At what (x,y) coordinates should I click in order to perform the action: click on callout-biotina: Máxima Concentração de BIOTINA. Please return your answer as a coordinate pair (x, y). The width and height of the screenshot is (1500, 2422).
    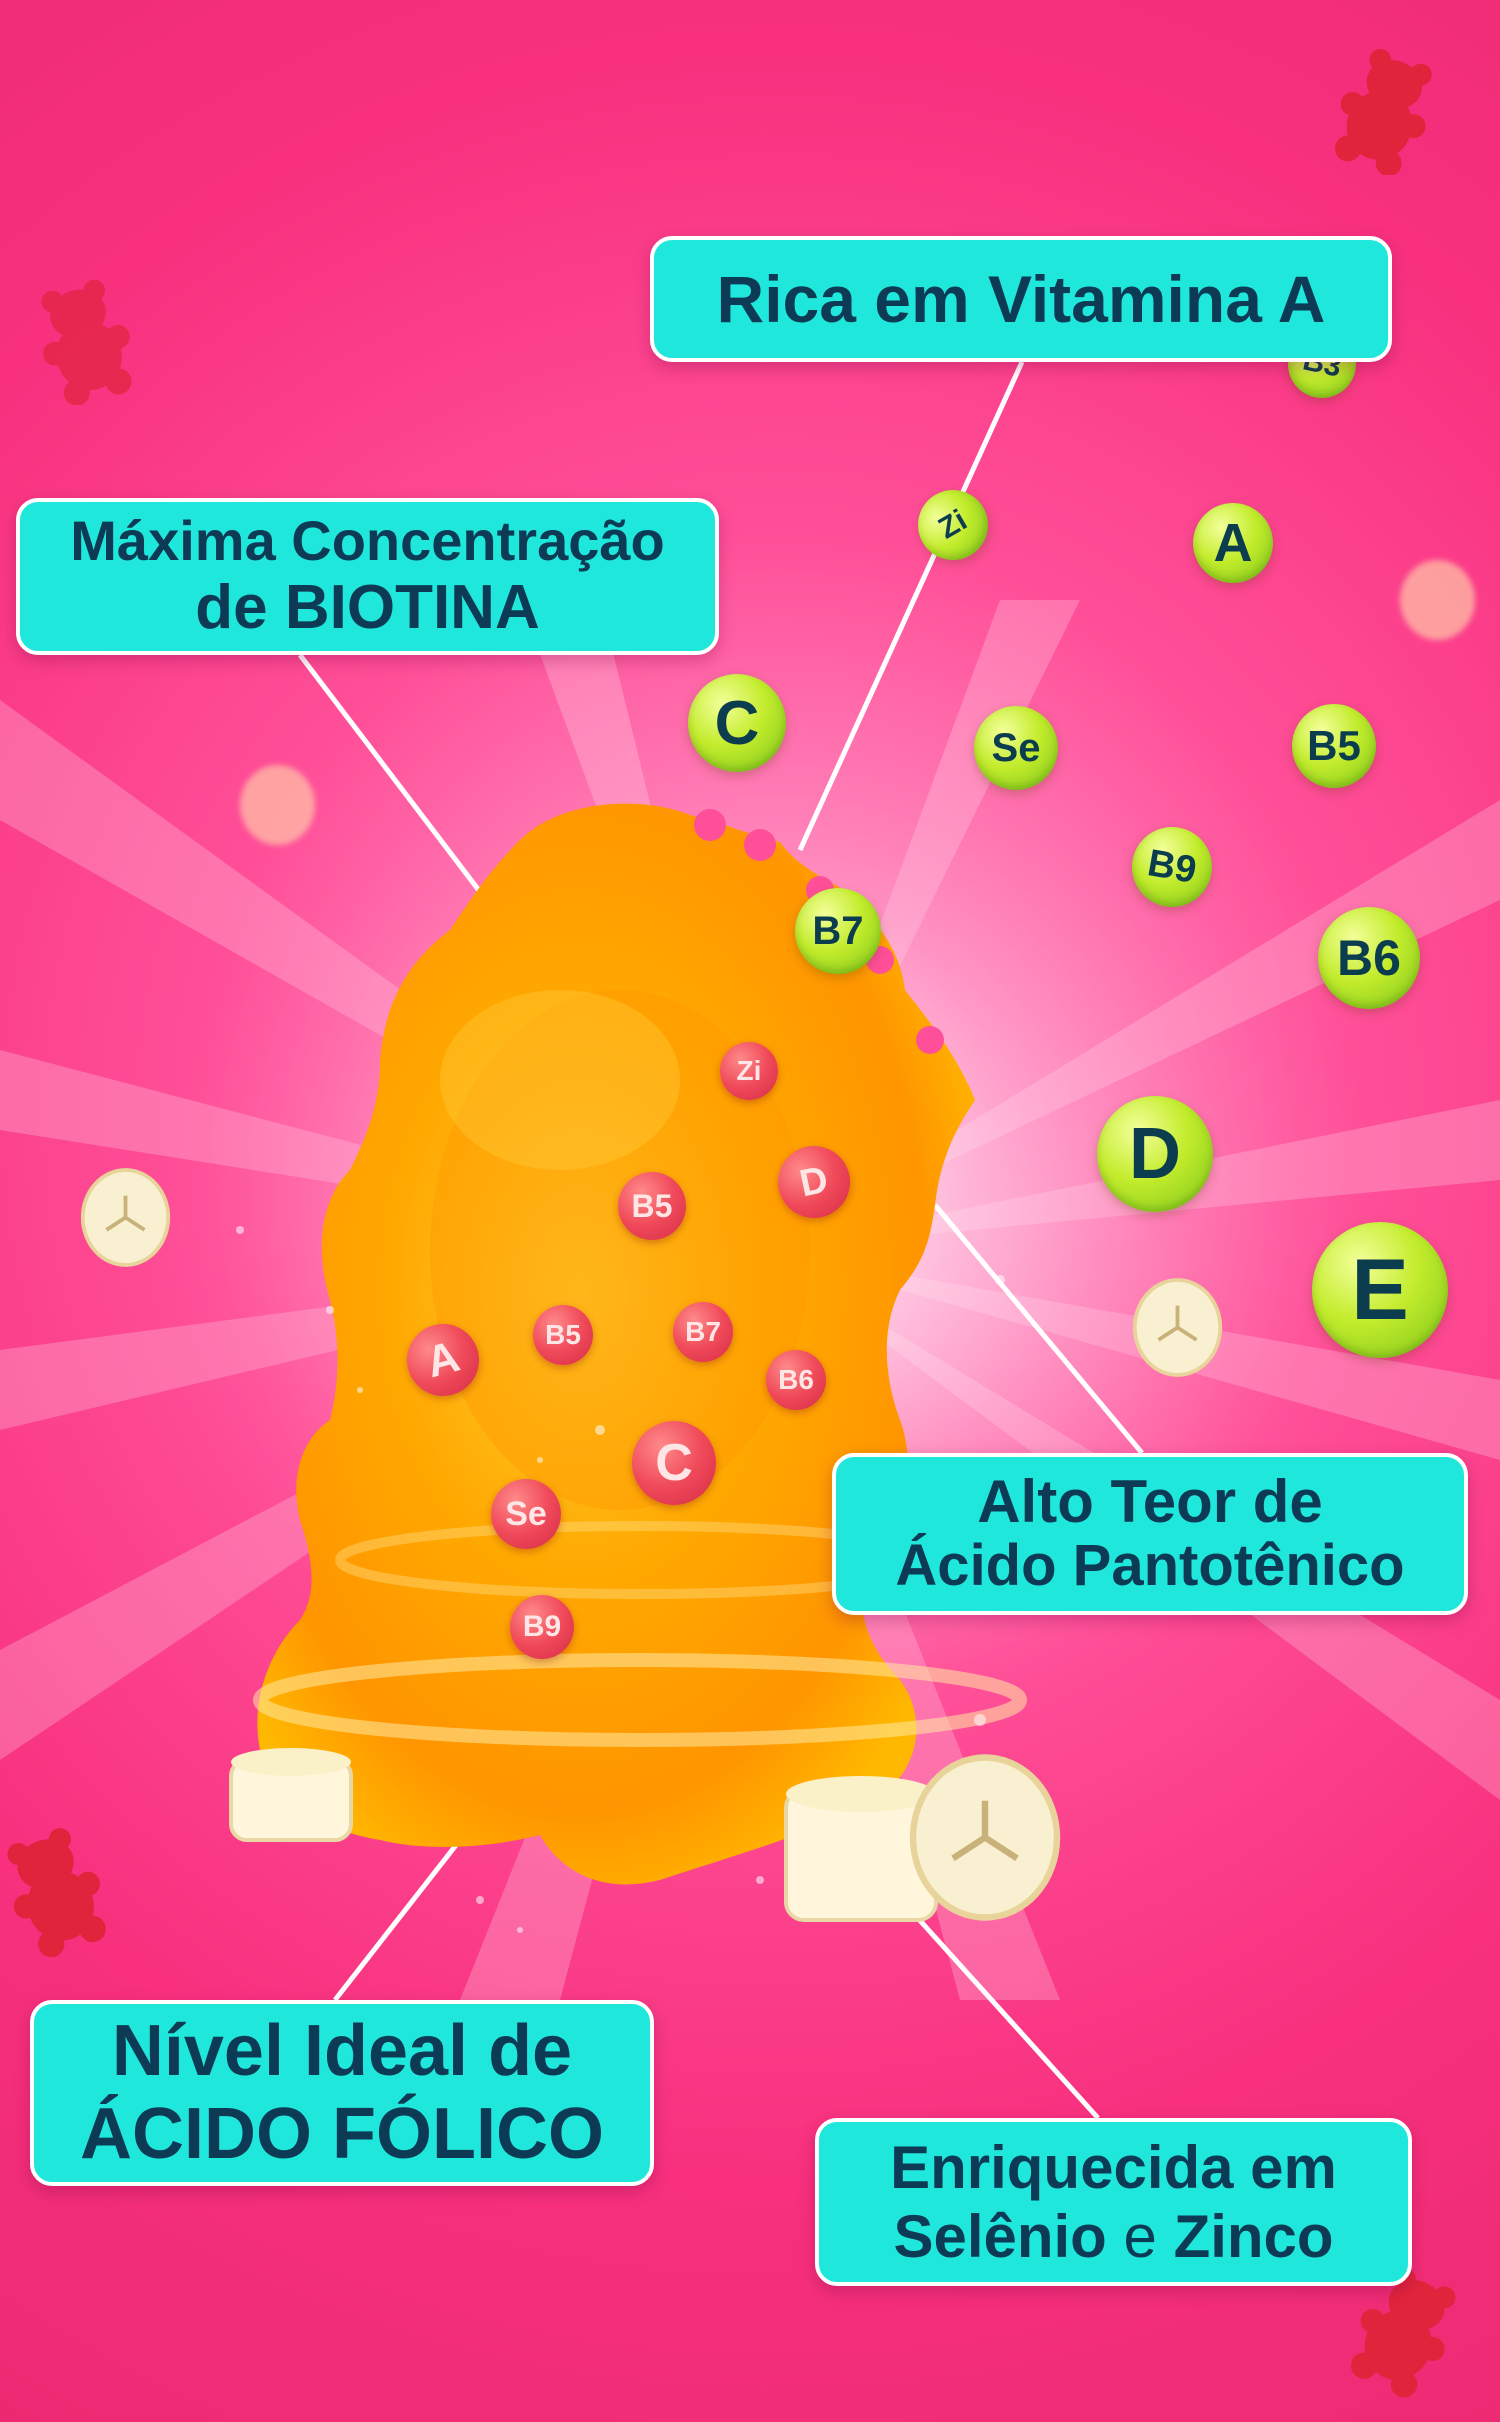
    Looking at the image, I should click on (367, 576).